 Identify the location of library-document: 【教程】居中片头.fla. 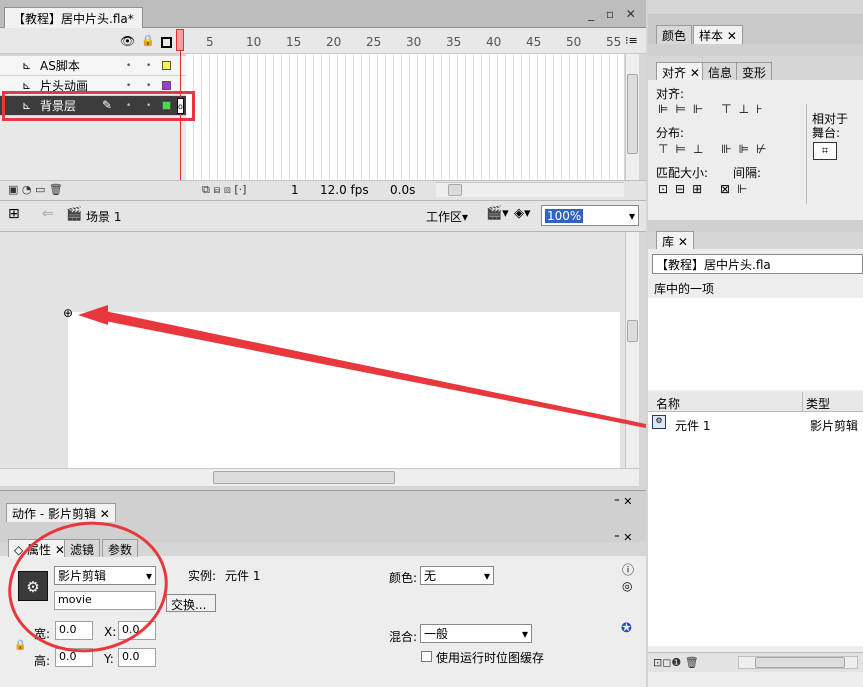
(713, 264).